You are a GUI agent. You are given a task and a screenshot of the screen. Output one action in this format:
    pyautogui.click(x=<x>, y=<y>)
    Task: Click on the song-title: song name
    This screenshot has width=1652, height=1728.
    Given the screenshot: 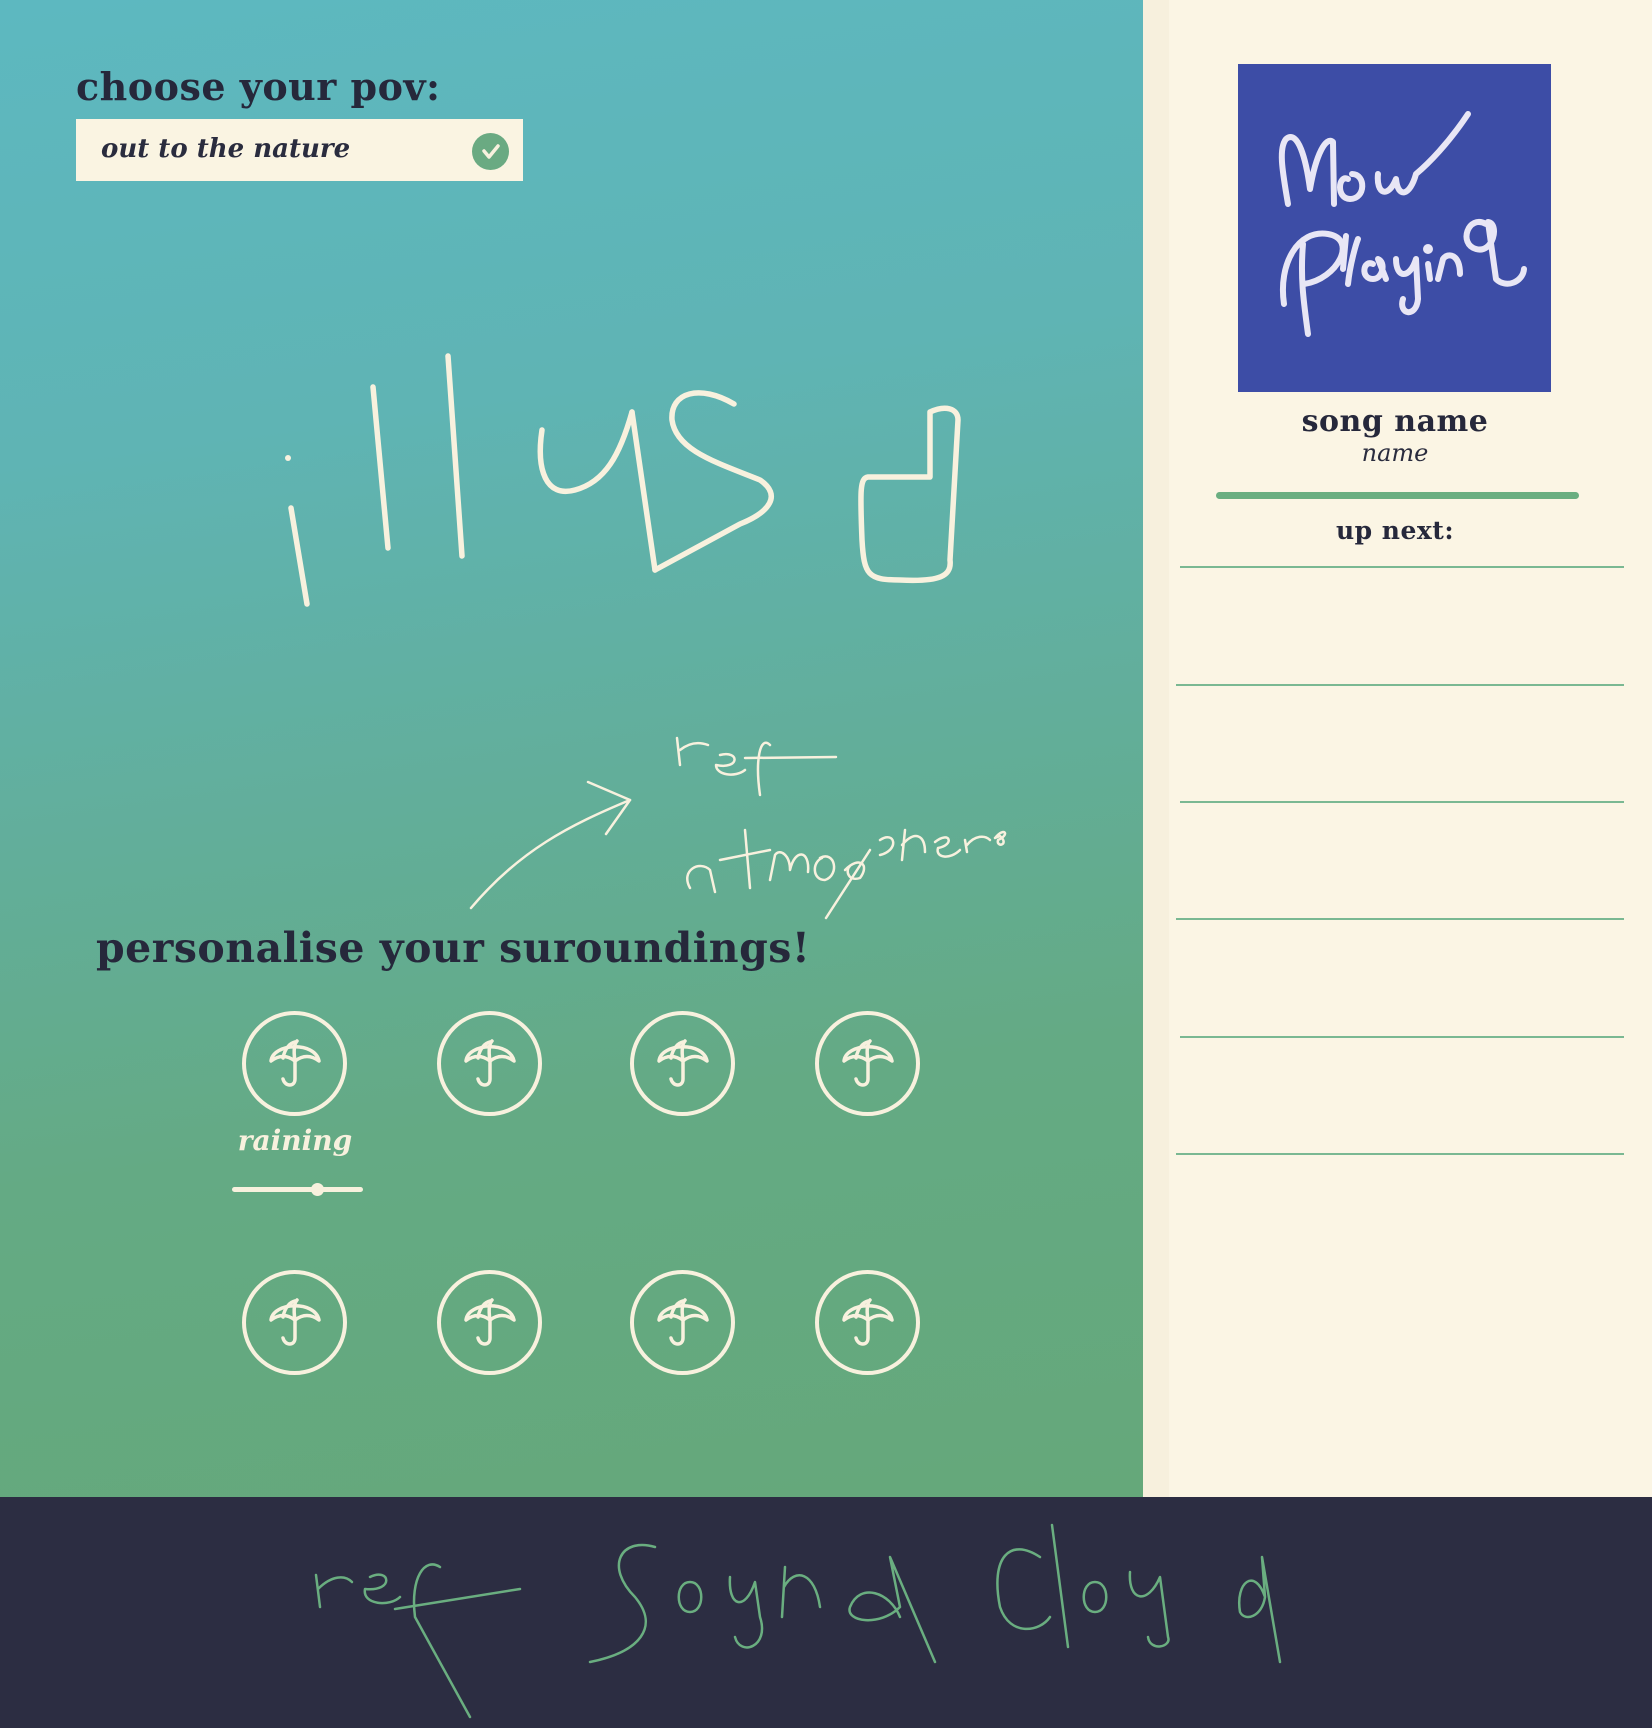 What is the action you would take?
    pyautogui.click(x=1395, y=421)
    